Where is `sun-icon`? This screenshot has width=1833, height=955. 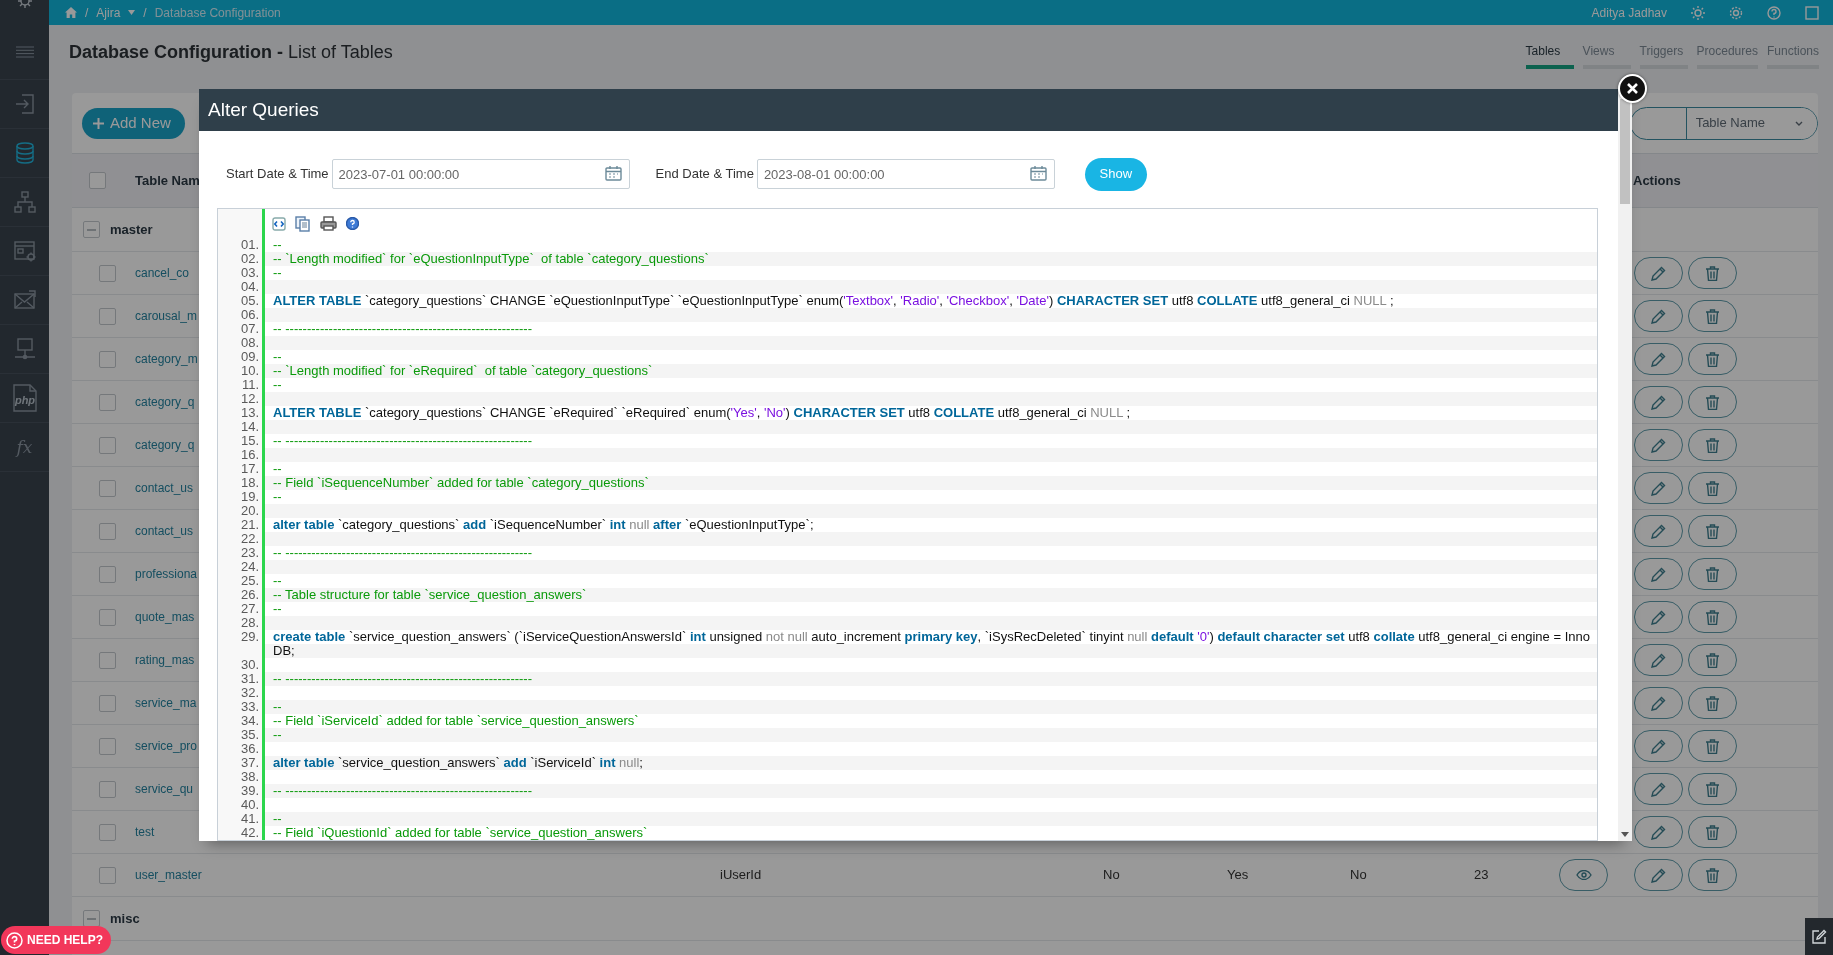 sun-icon is located at coordinates (1698, 12).